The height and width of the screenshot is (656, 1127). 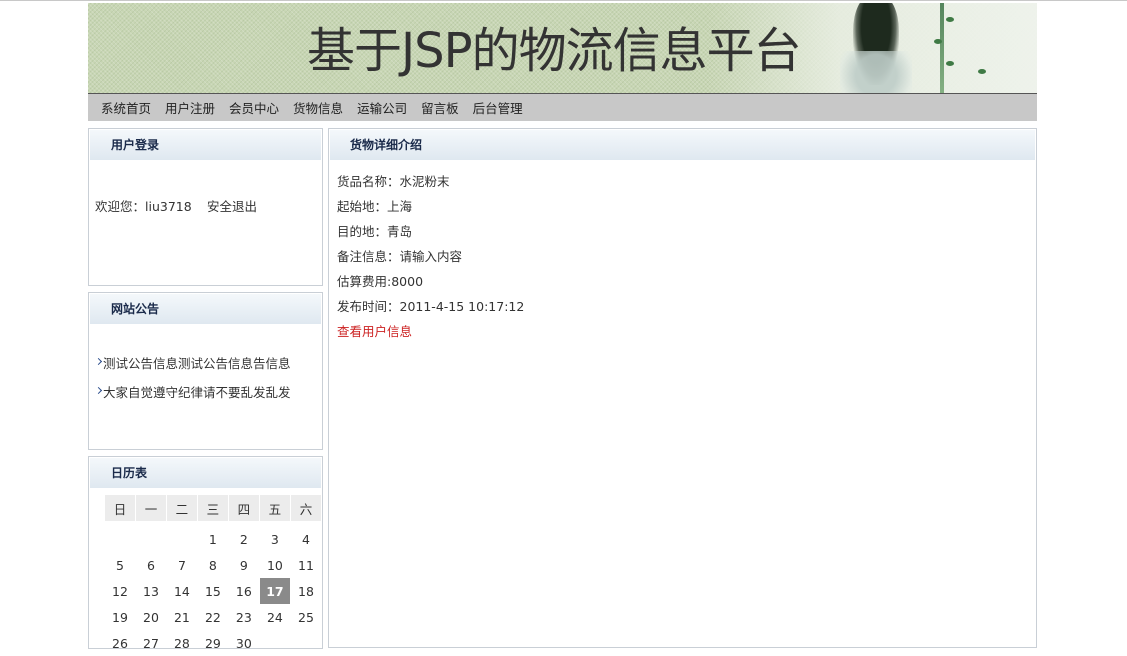 I want to click on calendar-day: 14, so click(x=182, y=591).